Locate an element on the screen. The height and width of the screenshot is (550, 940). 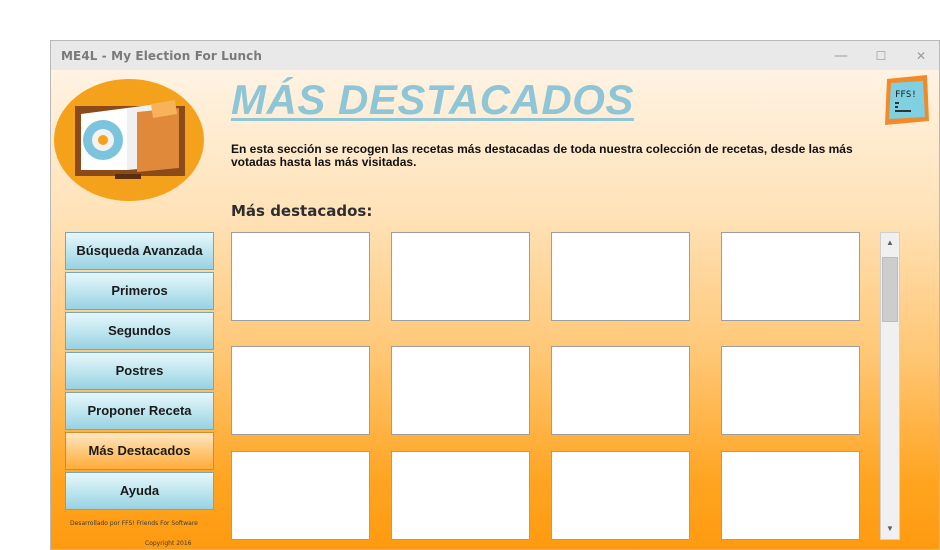
ffs-logo-icon: FFS! is located at coordinates (907, 100).